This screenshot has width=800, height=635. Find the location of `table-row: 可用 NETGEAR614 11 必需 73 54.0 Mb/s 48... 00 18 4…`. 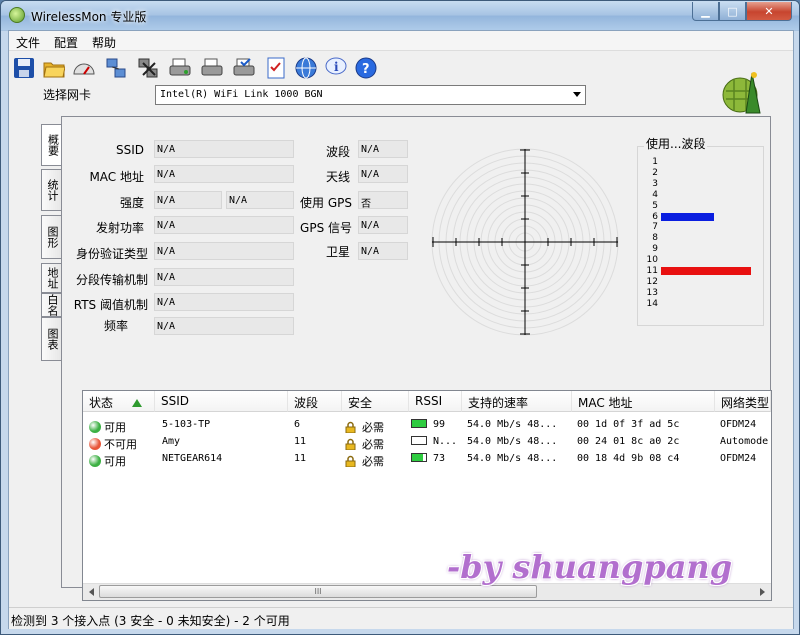

table-row: 可用 NETGEAR614 11 必需 73 54.0 Mb/s 48... 00 18 4… is located at coordinates (427, 460).